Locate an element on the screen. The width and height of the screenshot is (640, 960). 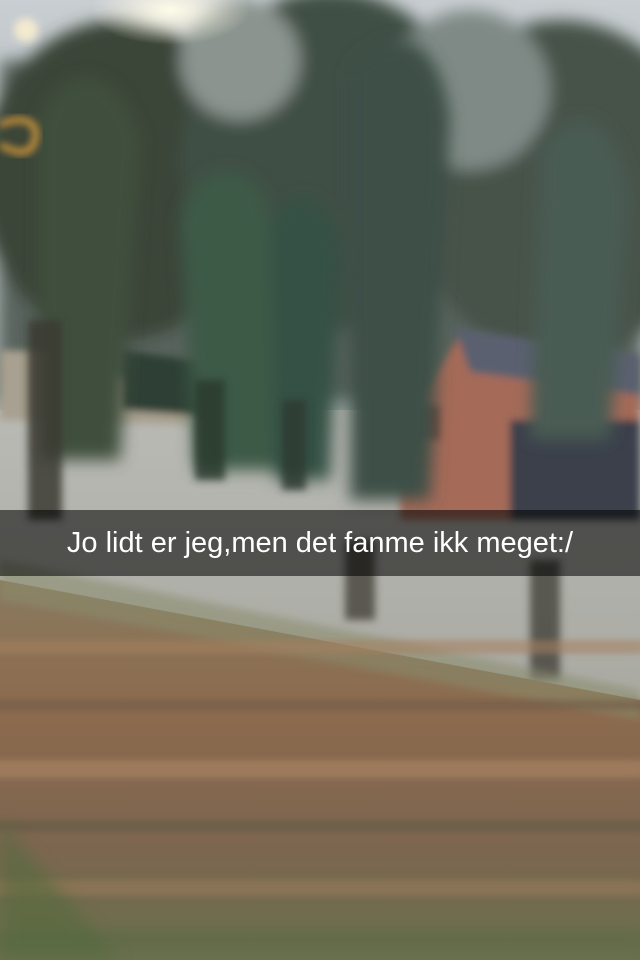
caption-text: Jo lidt er jeg,men det fanme ikk meget:/ is located at coordinates (320, 542).